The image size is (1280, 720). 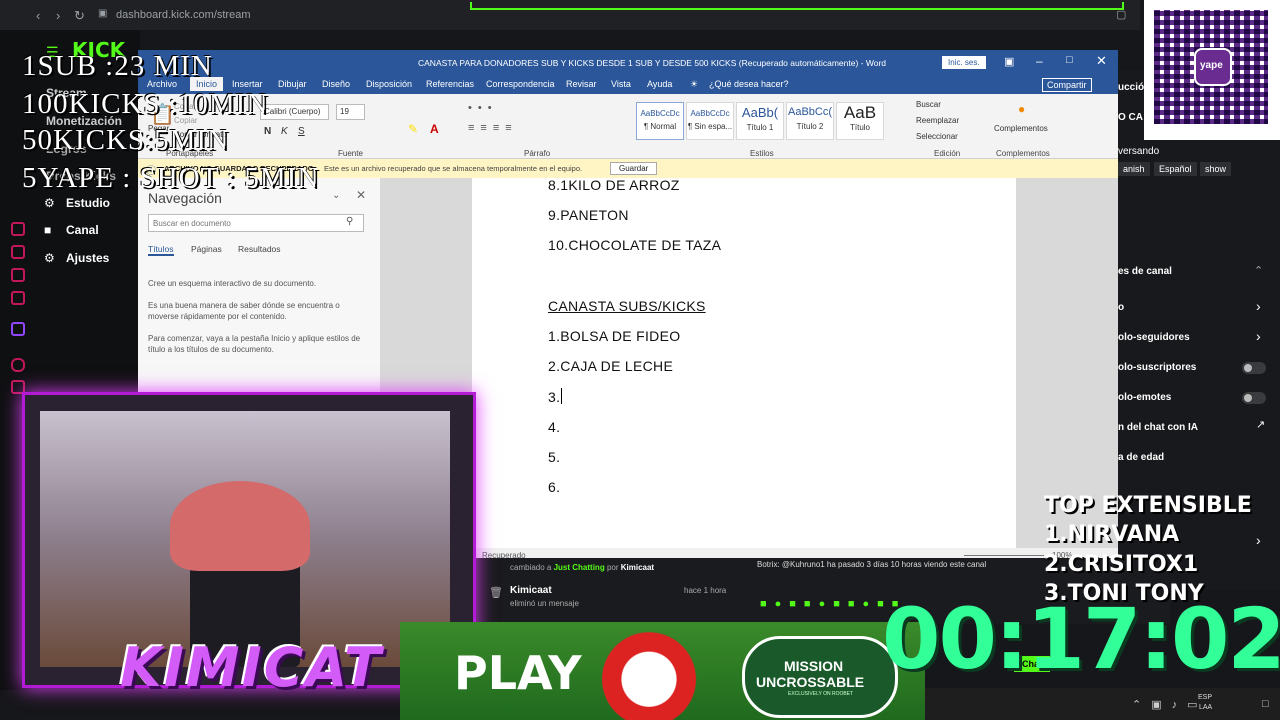 I want to click on external-link-icon: ↗, so click(x=1260, y=424).